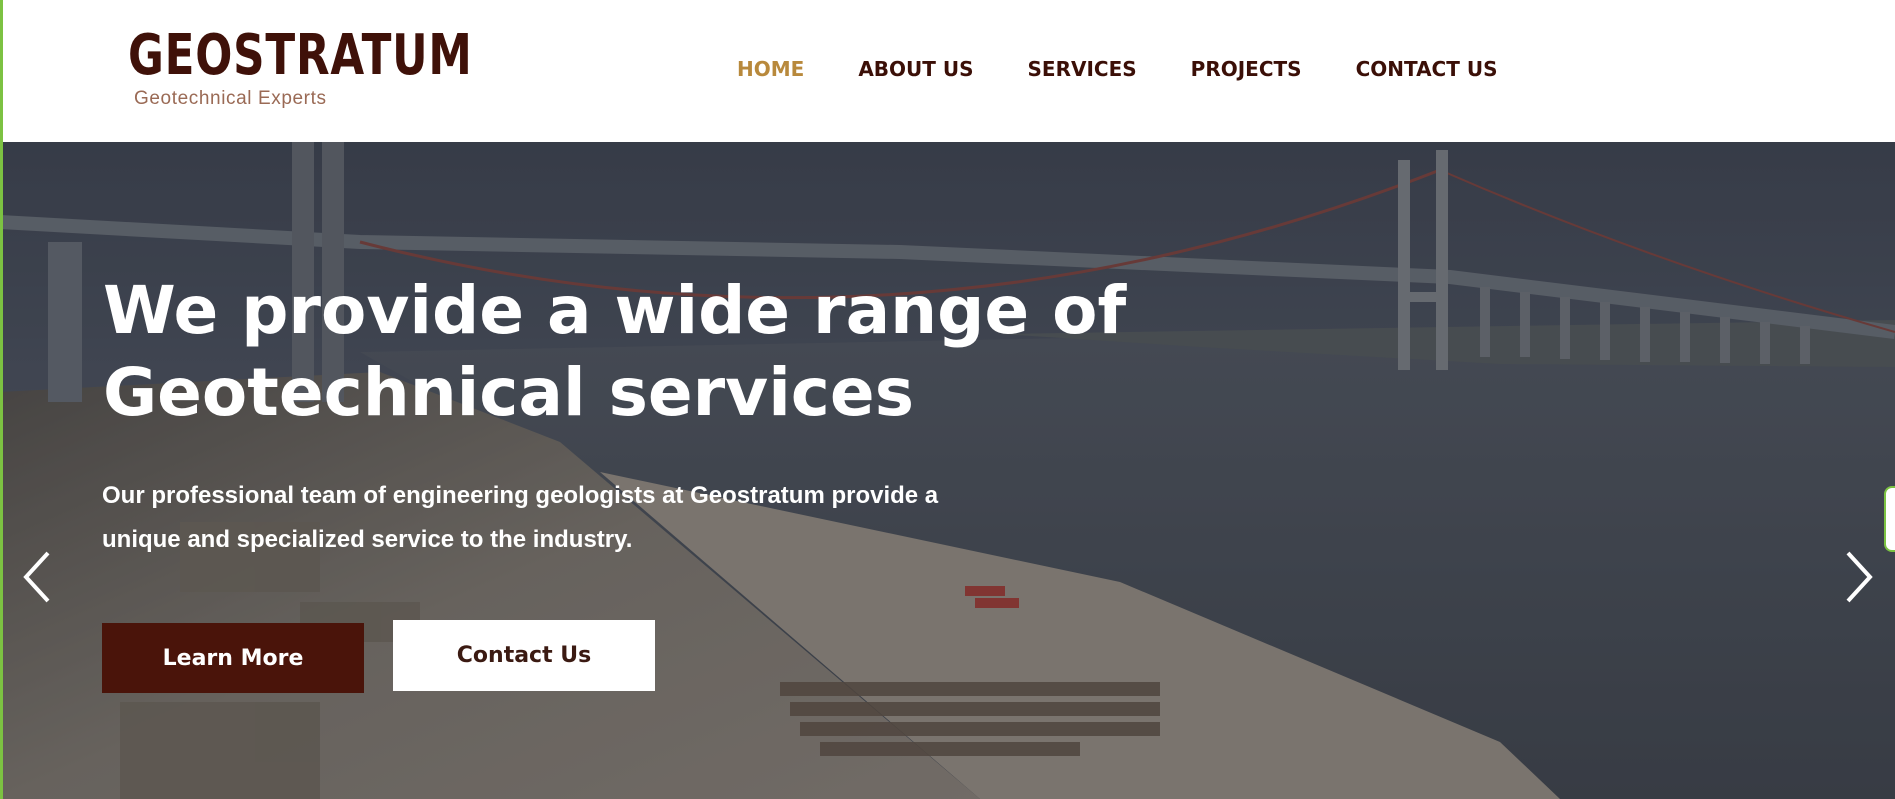 This screenshot has width=1895, height=799. What do you see at coordinates (615, 310) in the screenshot?
I see `hero-title-line-1: We provide a wide range of` at bounding box center [615, 310].